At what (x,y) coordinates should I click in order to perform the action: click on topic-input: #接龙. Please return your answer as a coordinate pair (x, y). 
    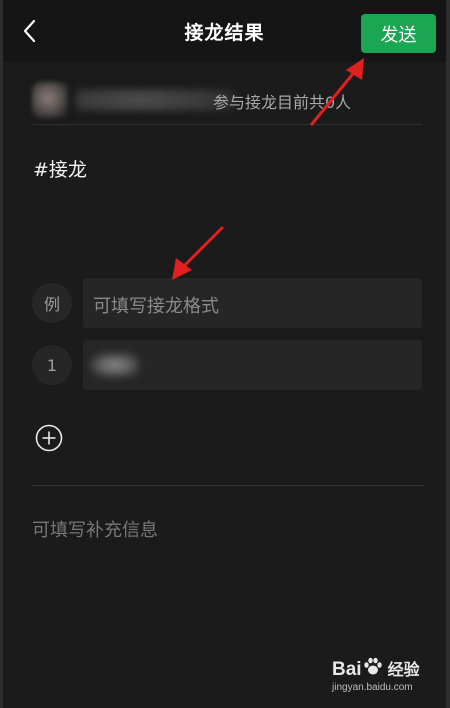
    Looking at the image, I should click on (60, 168).